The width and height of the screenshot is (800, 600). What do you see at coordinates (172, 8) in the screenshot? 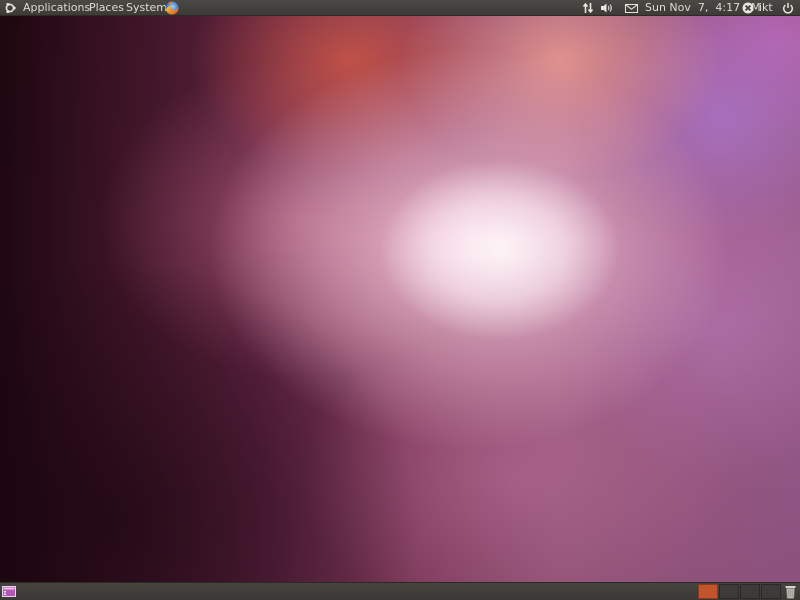
I see `firefox-icon` at bounding box center [172, 8].